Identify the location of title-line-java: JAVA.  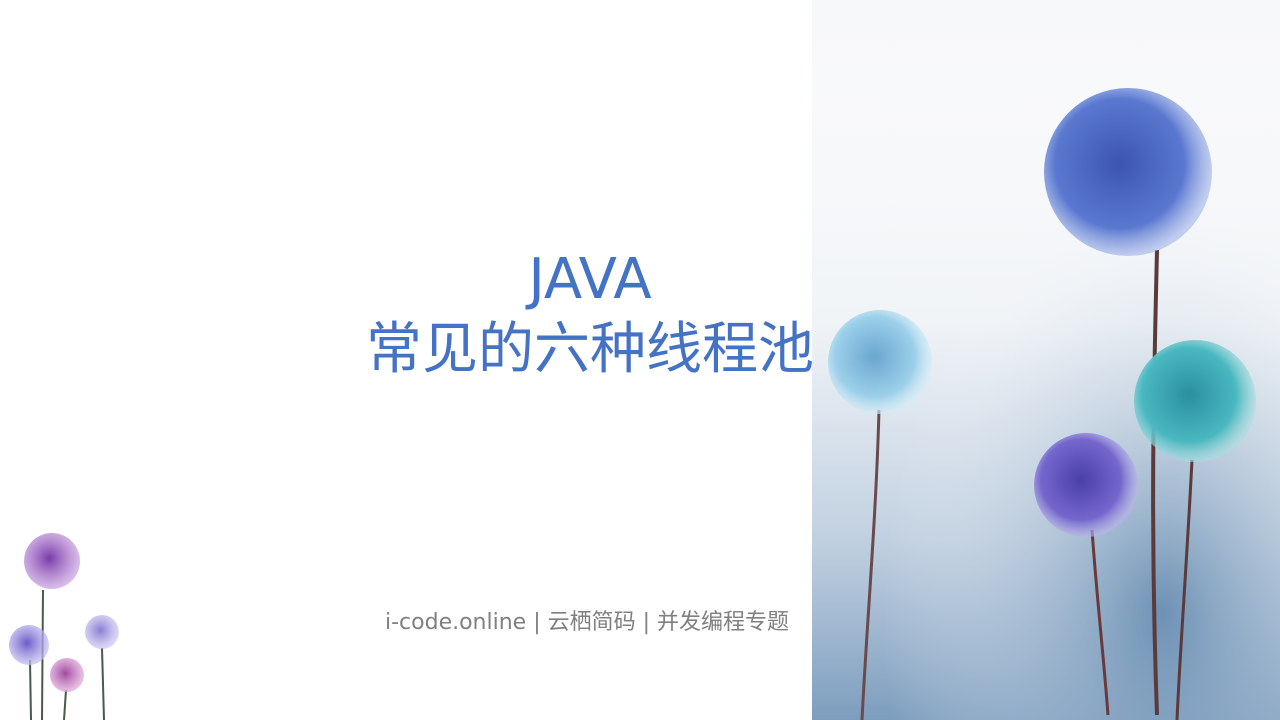
(590, 279).